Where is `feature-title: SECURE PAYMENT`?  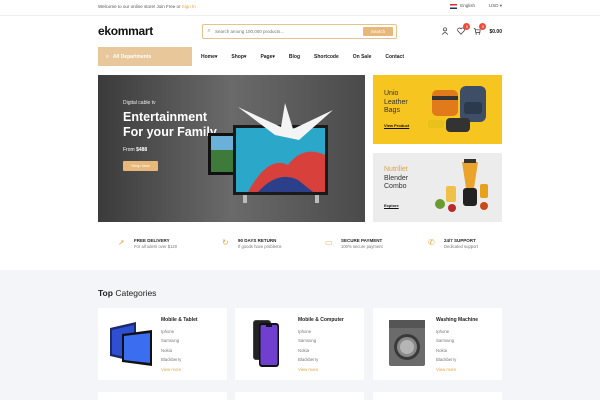 feature-title: SECURE PAYMENT is located at coordinates (362, 240).